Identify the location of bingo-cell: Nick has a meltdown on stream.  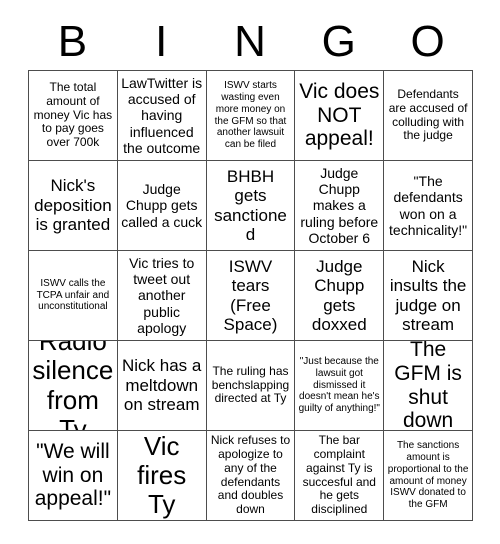
(162, 386).